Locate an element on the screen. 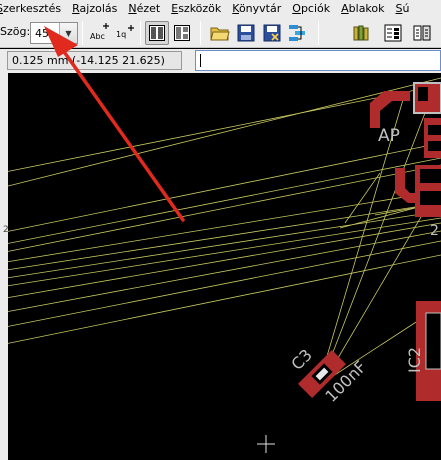  menu-edit: Szerkesztés is located at coordinates (33, 8).